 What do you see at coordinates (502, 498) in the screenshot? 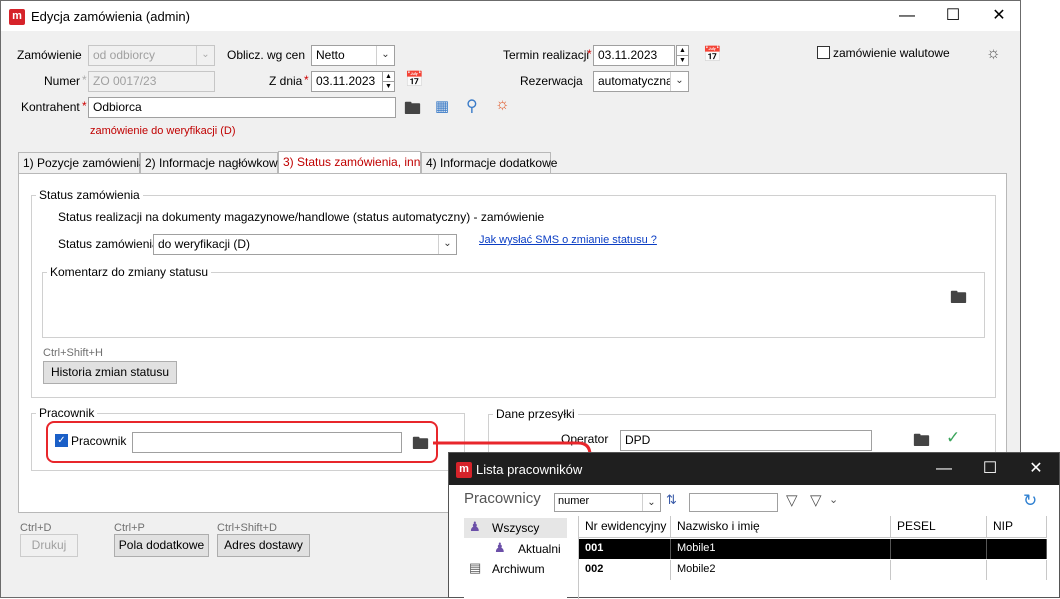
I see `popup-heading: Pracownicy` at bounding box center [502, 498].